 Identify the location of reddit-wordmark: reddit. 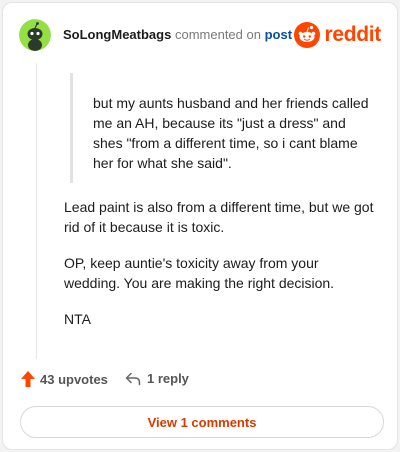
(352, 34).